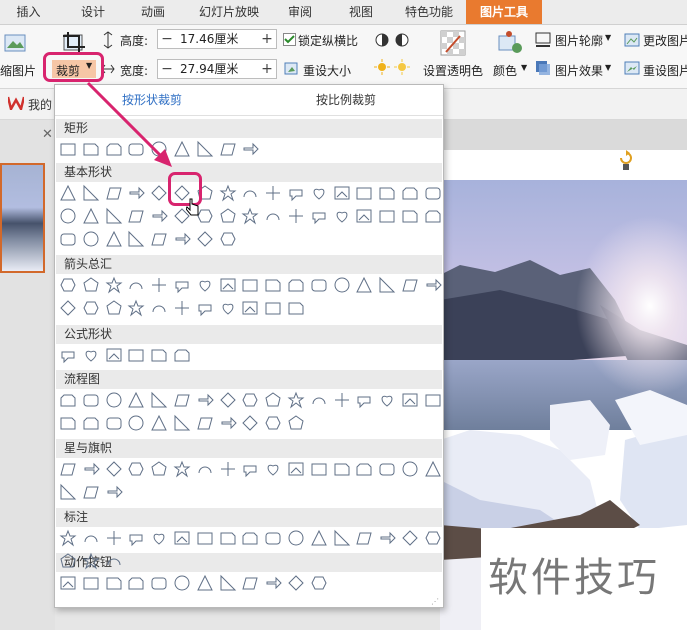 The image size is (687, 630). I want to click on lock-ratio-label: 锁定纵横比, so click(328, 40).